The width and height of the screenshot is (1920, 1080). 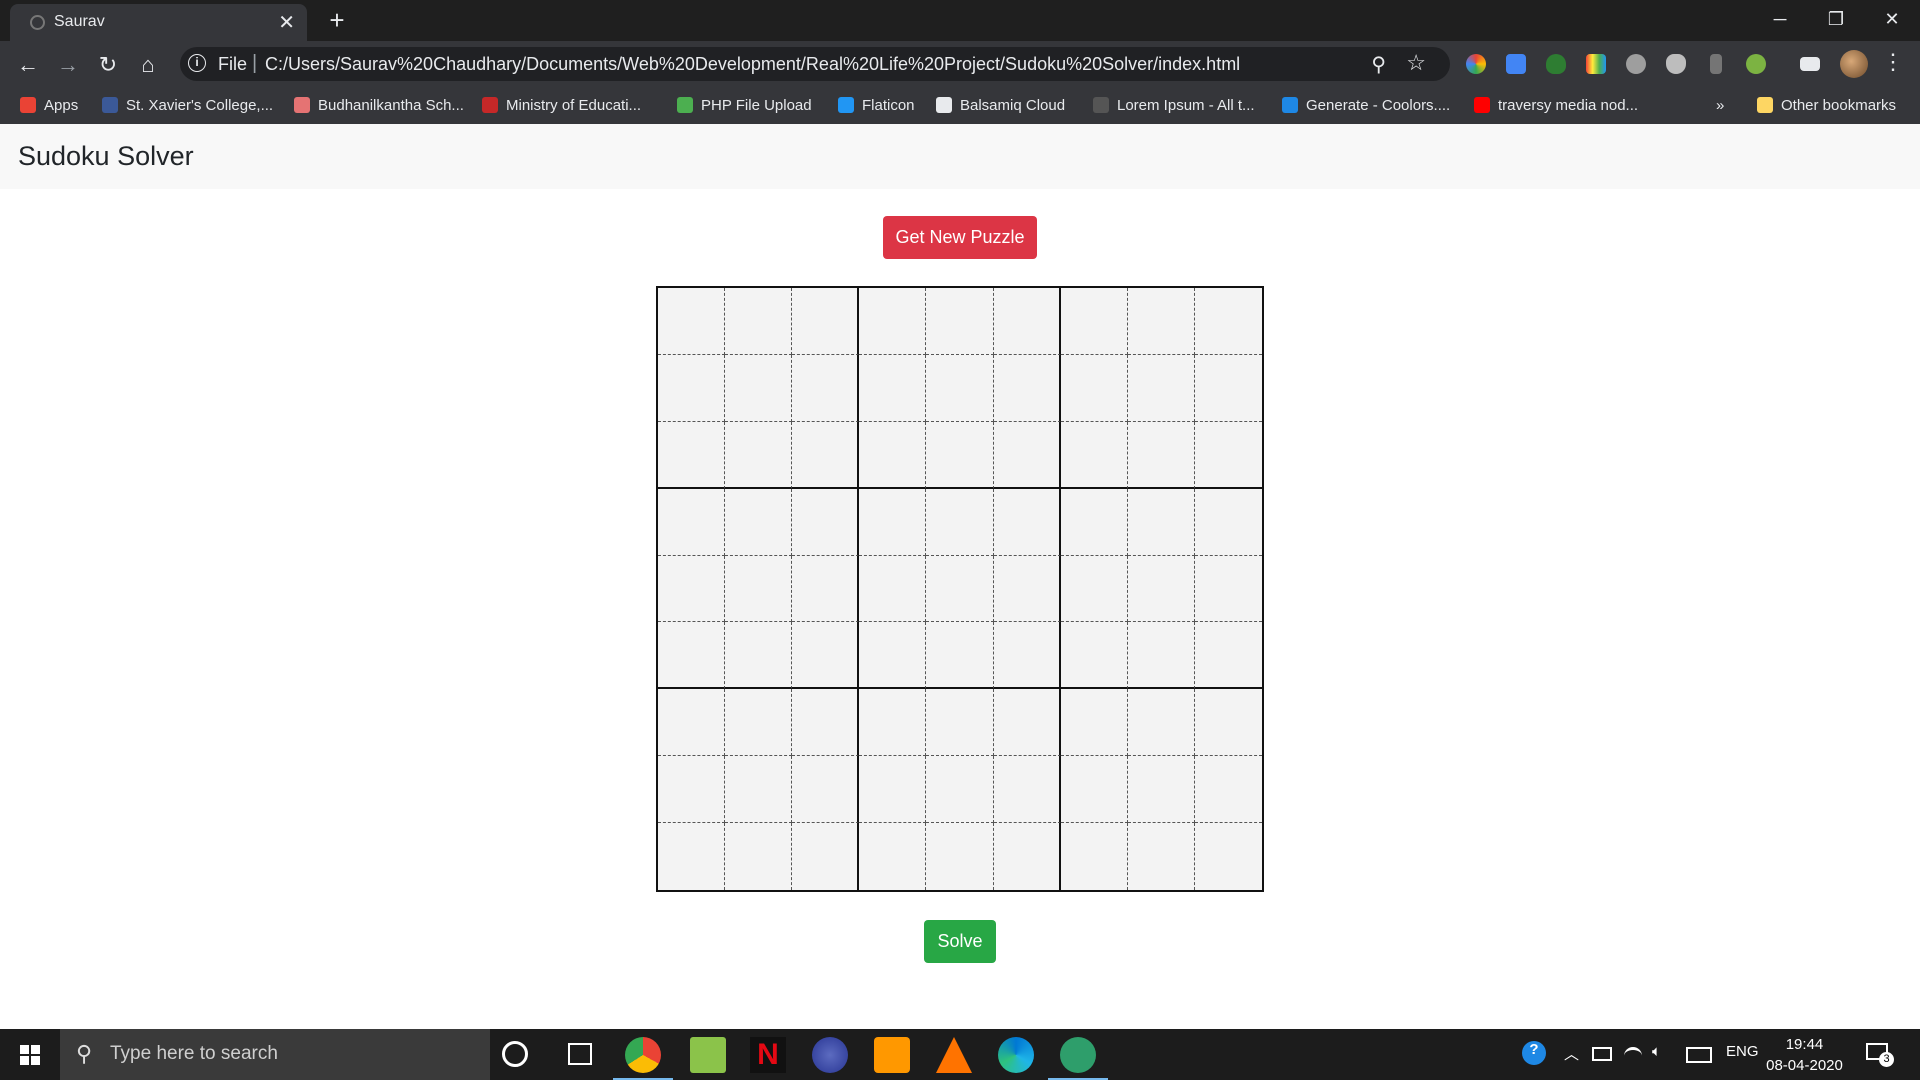 I want to click on task-view-icon, so click(x=580, y=1054).